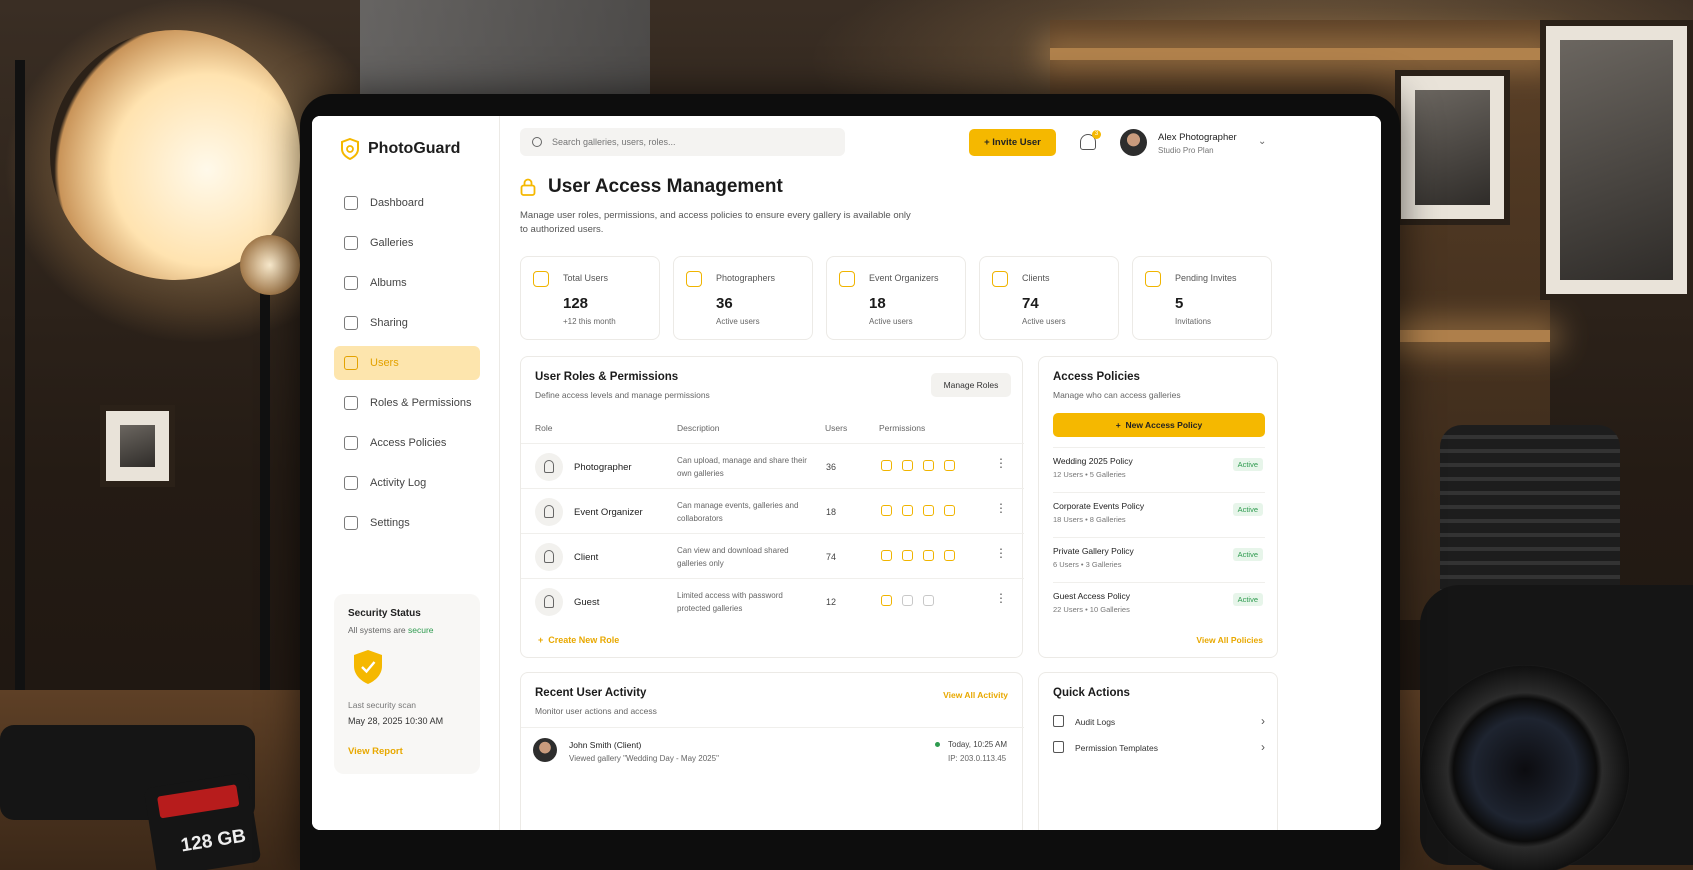 This screenshot has height=870, width=1693. What do you see at coordinates (587, 602) in the screenshot?
I see `role-name: Guest` at bounding box center [587, 602].